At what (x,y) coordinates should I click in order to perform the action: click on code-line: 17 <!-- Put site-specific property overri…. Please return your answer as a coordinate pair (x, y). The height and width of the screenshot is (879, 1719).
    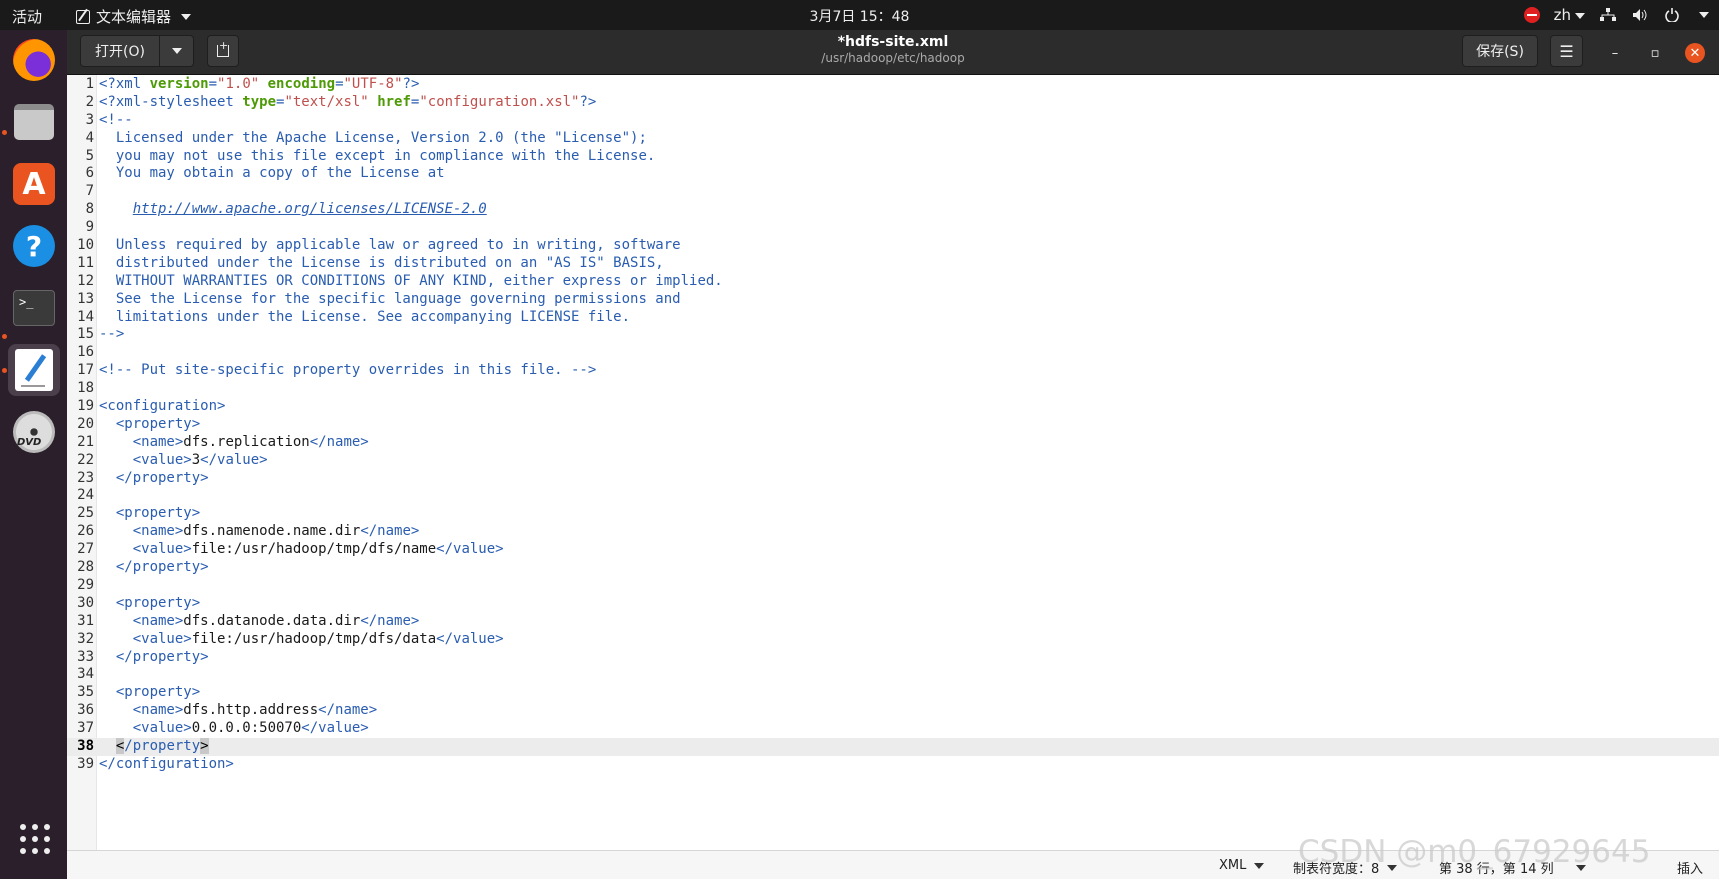
    Looking at the image, I should click on (893, 371).